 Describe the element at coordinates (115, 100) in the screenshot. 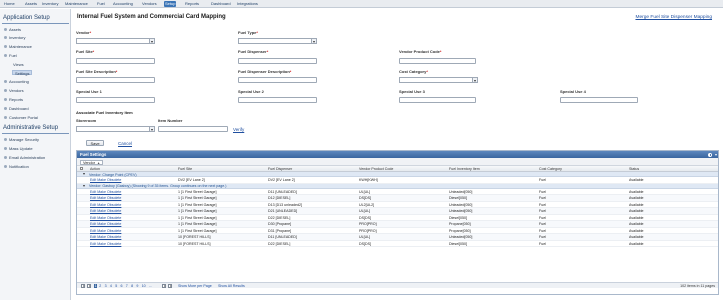

I see `special-use-1-input` at that location.